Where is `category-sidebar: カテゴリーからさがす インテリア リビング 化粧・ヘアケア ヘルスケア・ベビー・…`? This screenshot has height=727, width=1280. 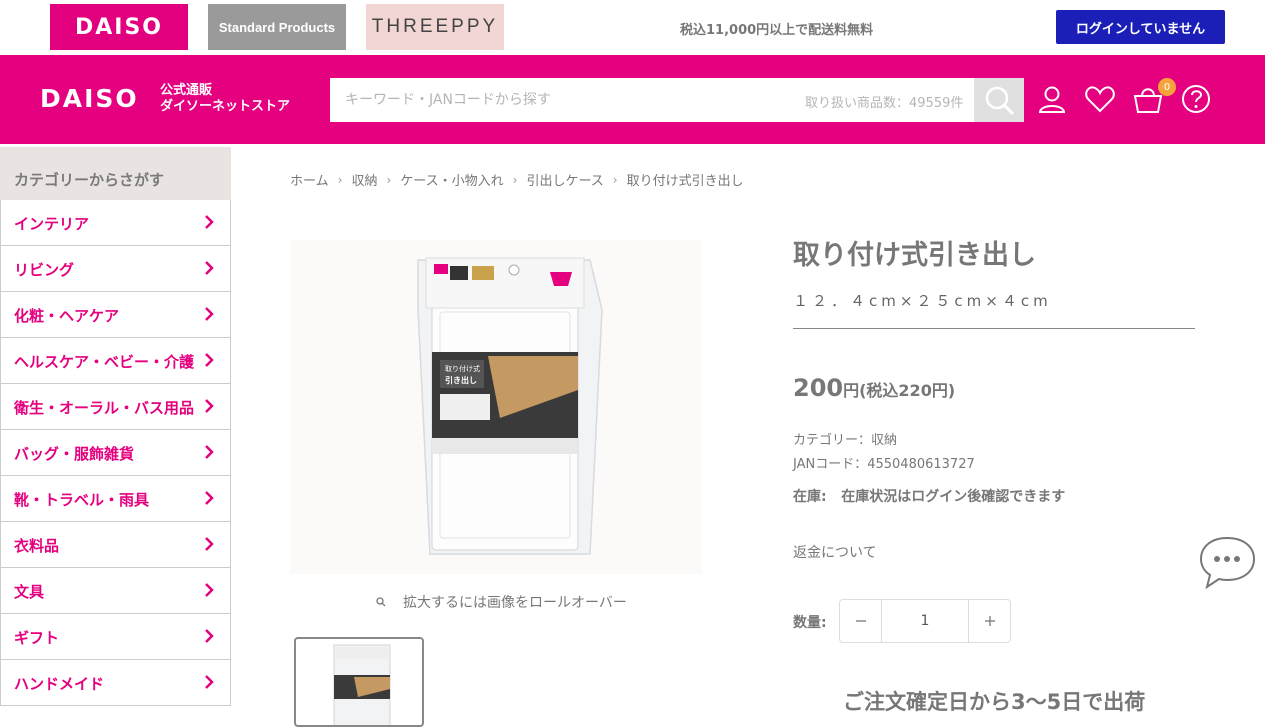 category-sidebar: カテゴリーからさがす インテリア リビング 化粧・ヘアケア ヘルスケア・ベビー・… is located at coordinates (115, 433).